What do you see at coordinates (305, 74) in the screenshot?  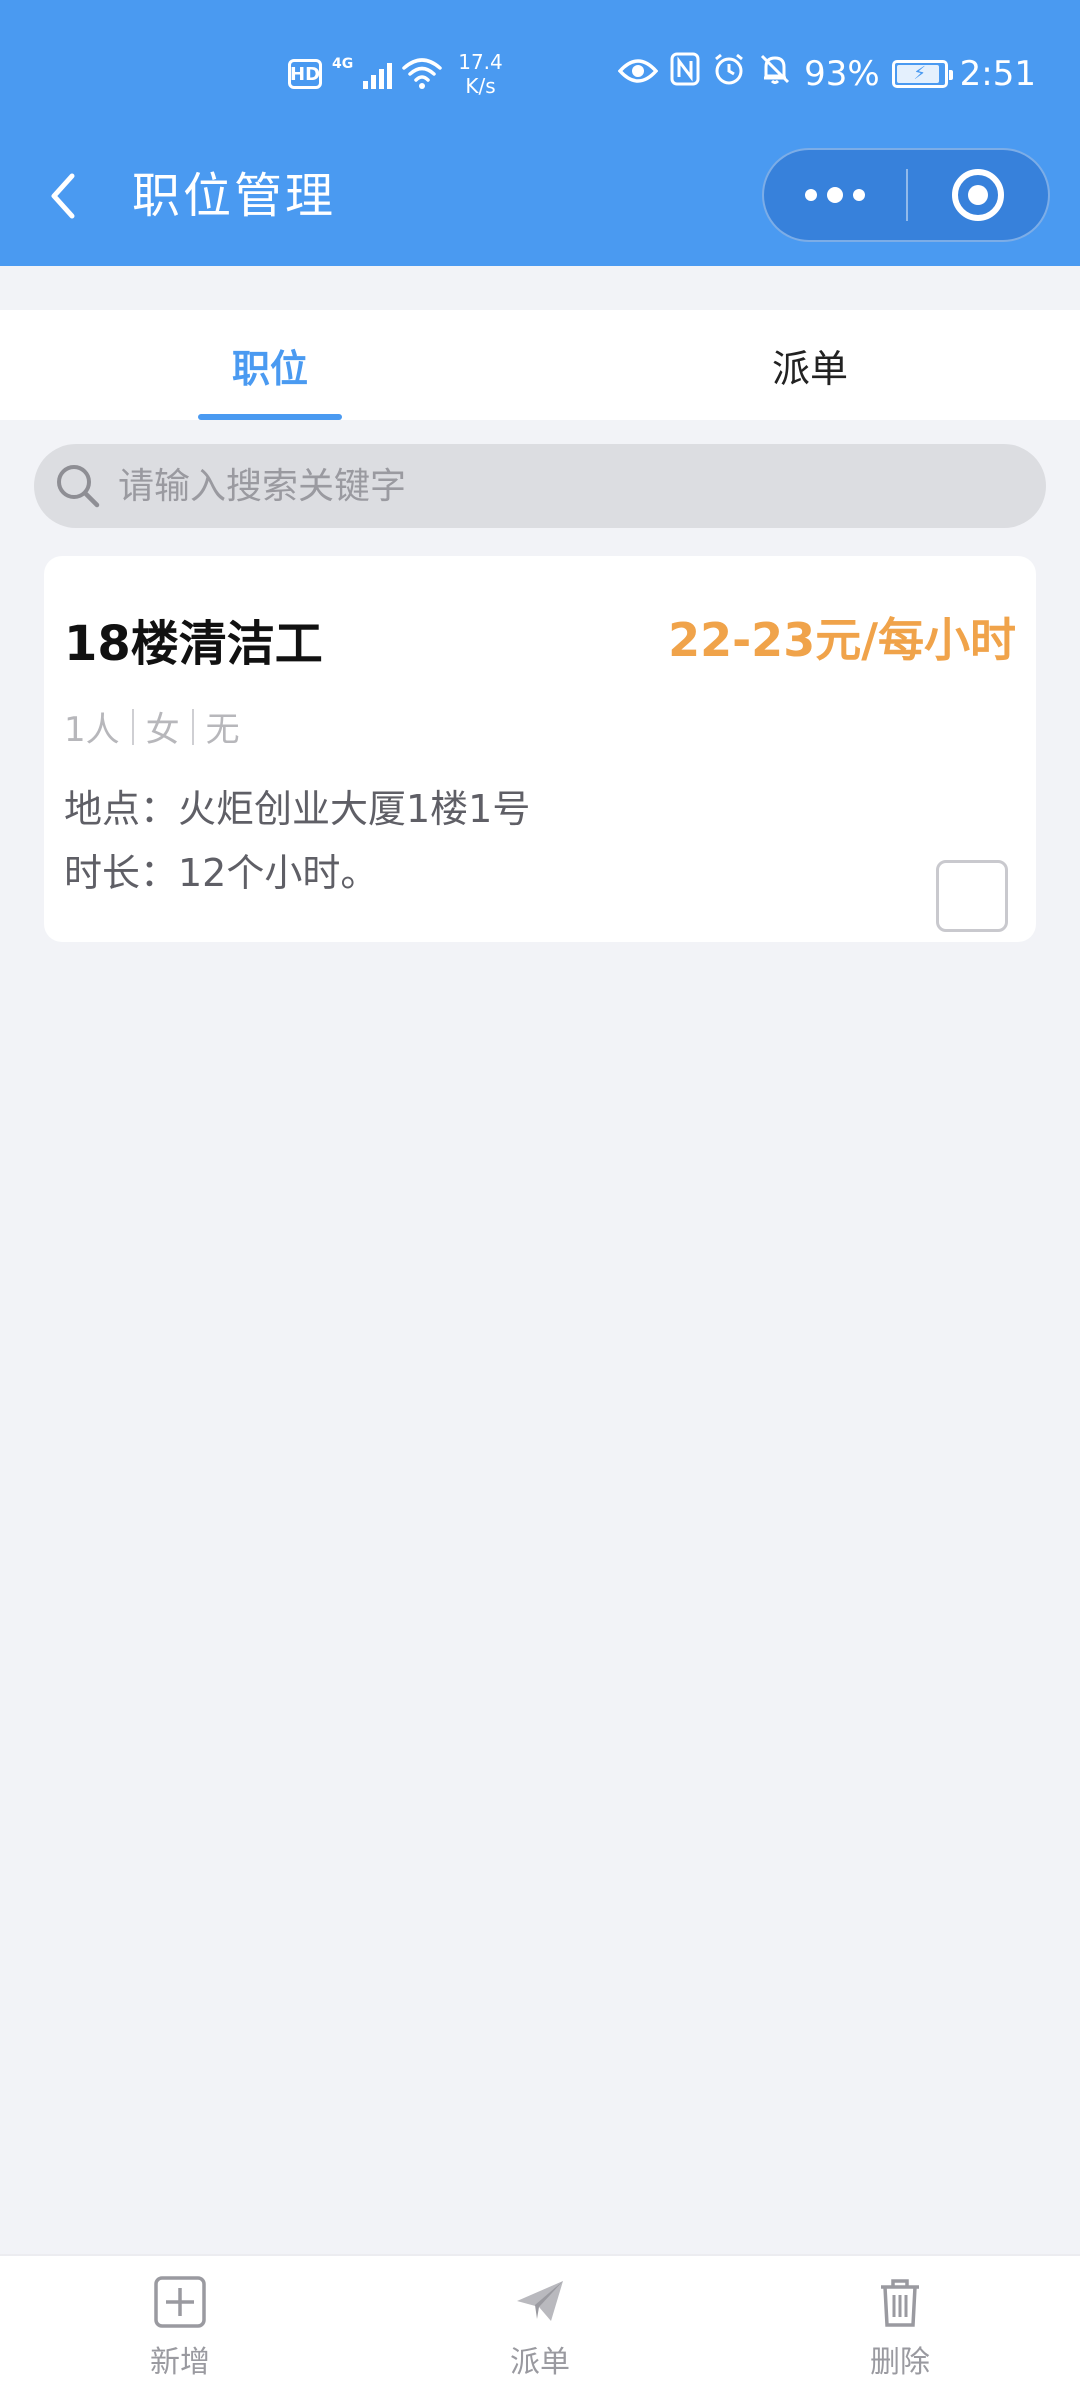 I see `hd-icon: HD` at bounding box center [305, 74].